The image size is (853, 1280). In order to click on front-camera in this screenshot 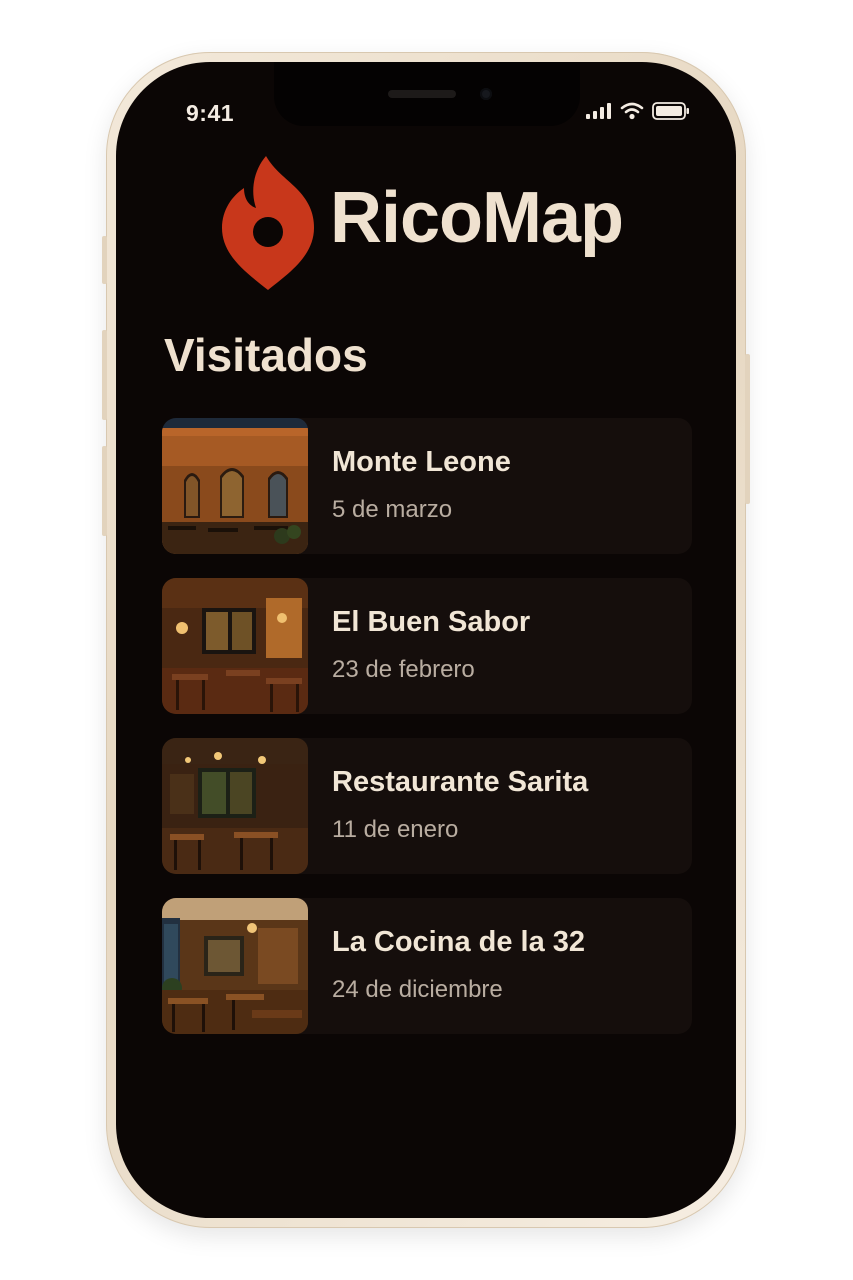, I will do `click(486, 94)`.